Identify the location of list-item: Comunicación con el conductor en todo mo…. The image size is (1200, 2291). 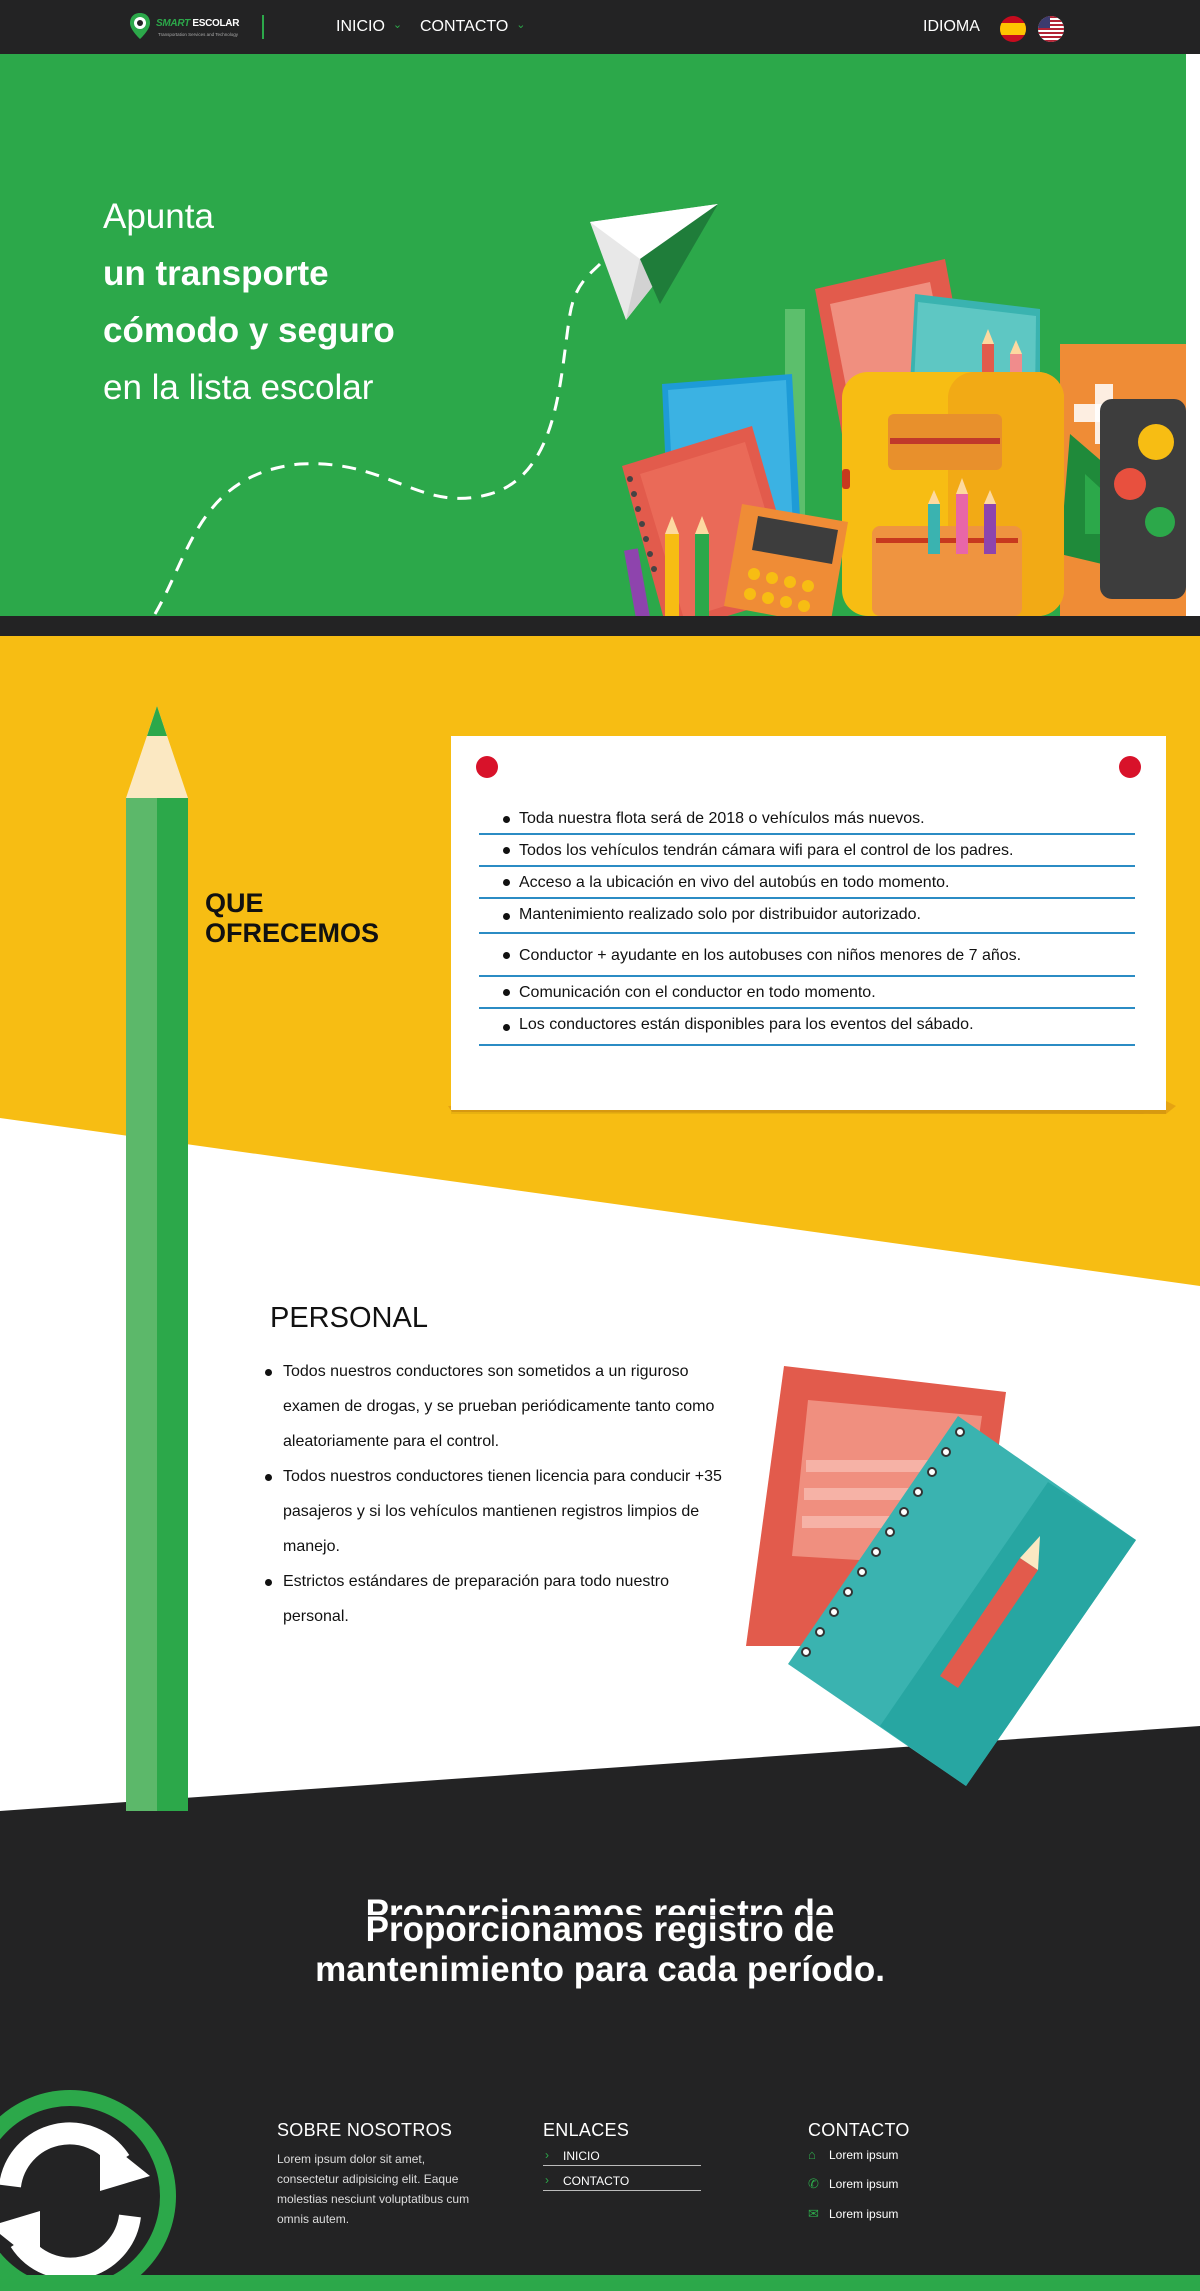
(807, 993).